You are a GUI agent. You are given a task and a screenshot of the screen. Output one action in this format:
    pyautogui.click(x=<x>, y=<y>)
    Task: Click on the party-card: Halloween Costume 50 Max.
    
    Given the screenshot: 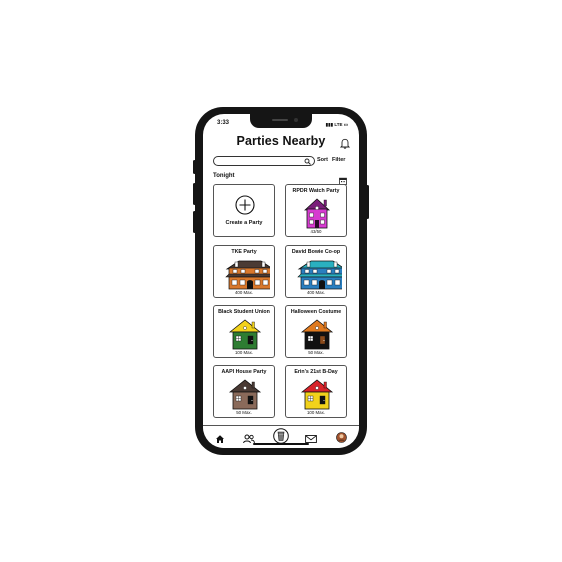 What is the action you would take?
    pyautogui.click(x=316, y=331)
    